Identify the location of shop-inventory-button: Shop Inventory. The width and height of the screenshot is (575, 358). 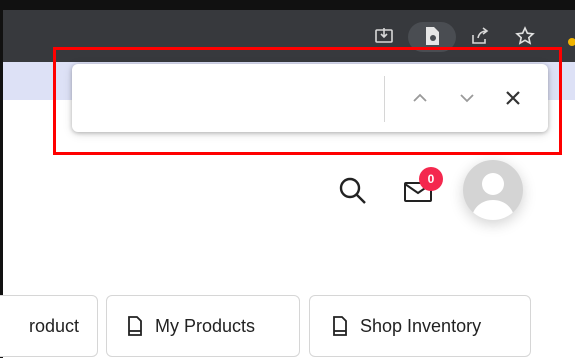
(420, 326).